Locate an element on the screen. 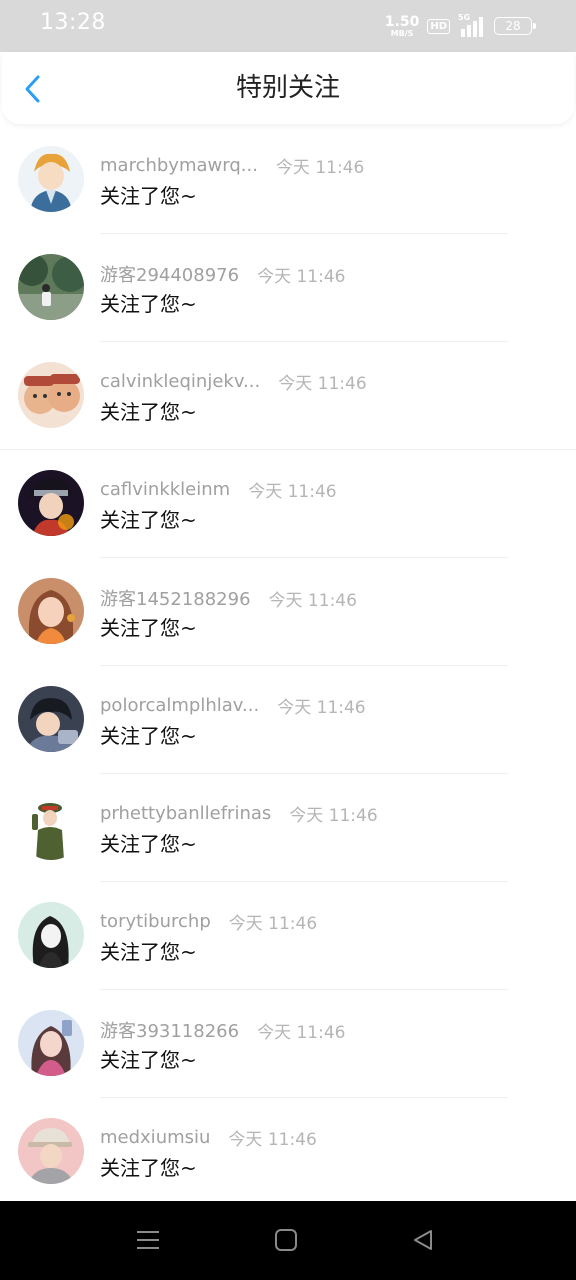 This screenshot has height=1280, width=576. list-item: medxiumsiu 今天 11:46 关注了您~ is located at coordinates (288, 1149).